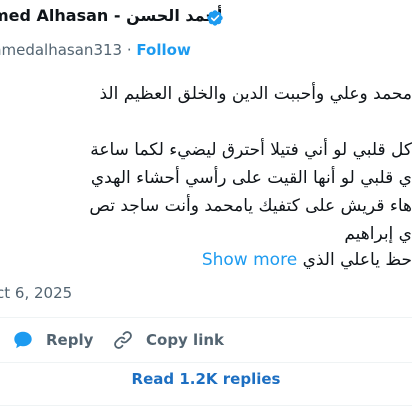 This screenshot has height=412, width=412. What do you see at coordinates (123, 340) in the screenshot?
I see `link-icon` at bounding box center [123, 340].